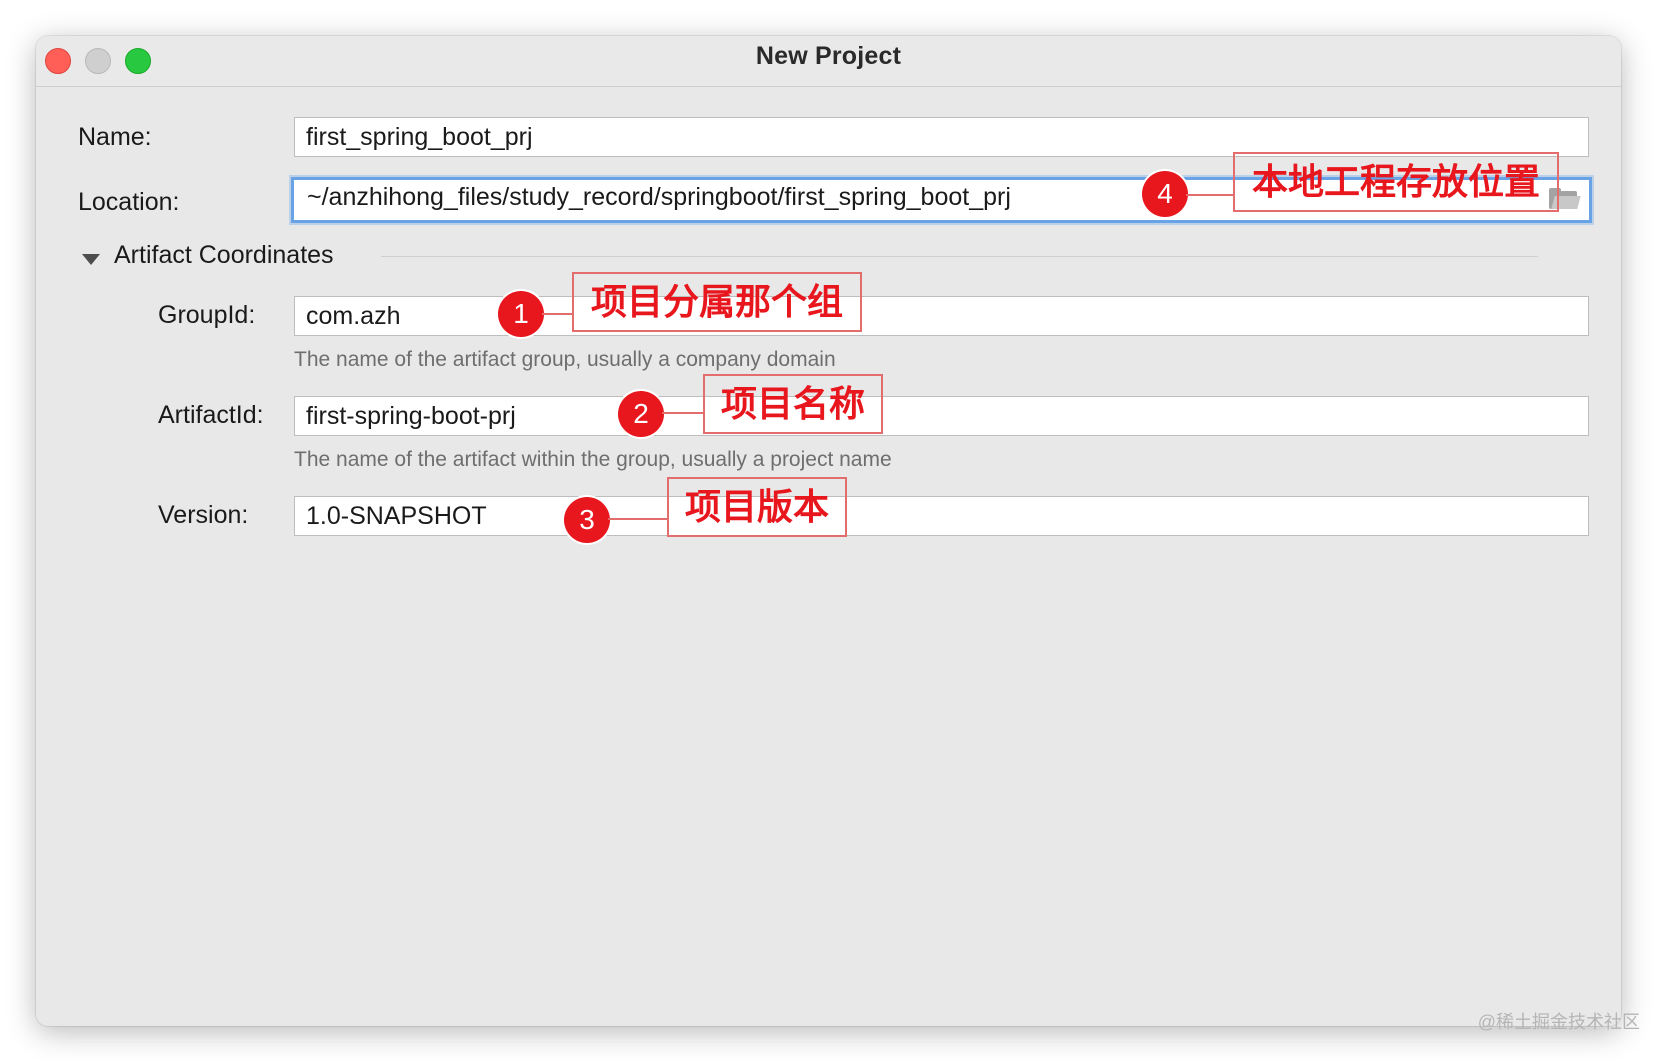 This screenshot has width=1658, height=1062. Describe the element at coordinates (757, 507) in the screenshot. I see `annotation-note-3: 项目版本` at that location.